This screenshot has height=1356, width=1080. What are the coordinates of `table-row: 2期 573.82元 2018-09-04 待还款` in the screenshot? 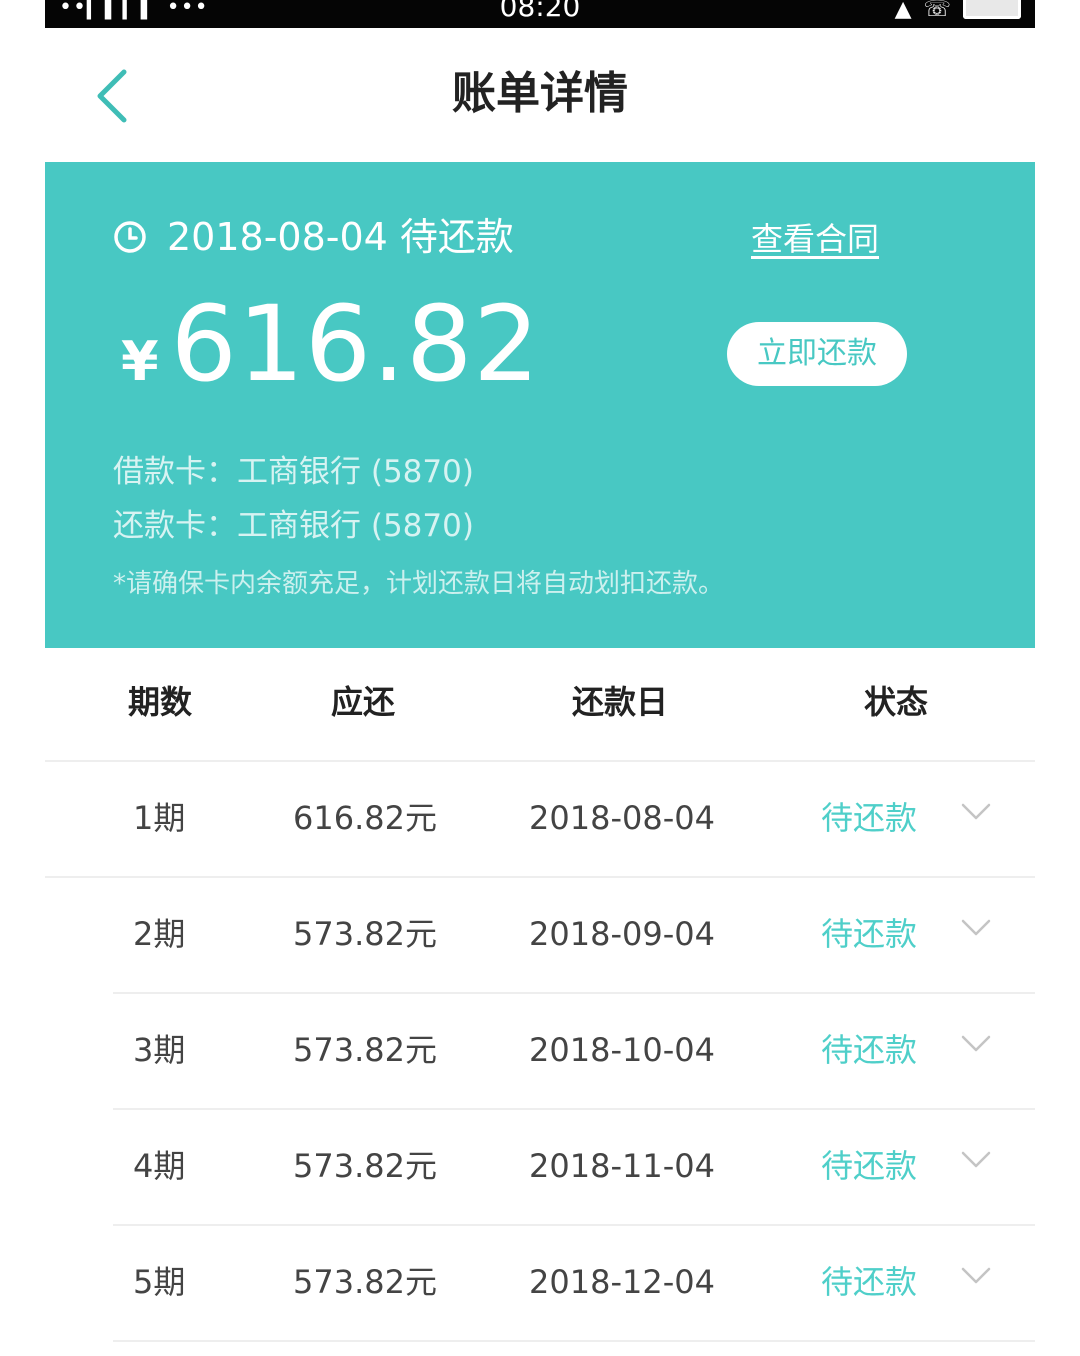 It's located at (574, 936).